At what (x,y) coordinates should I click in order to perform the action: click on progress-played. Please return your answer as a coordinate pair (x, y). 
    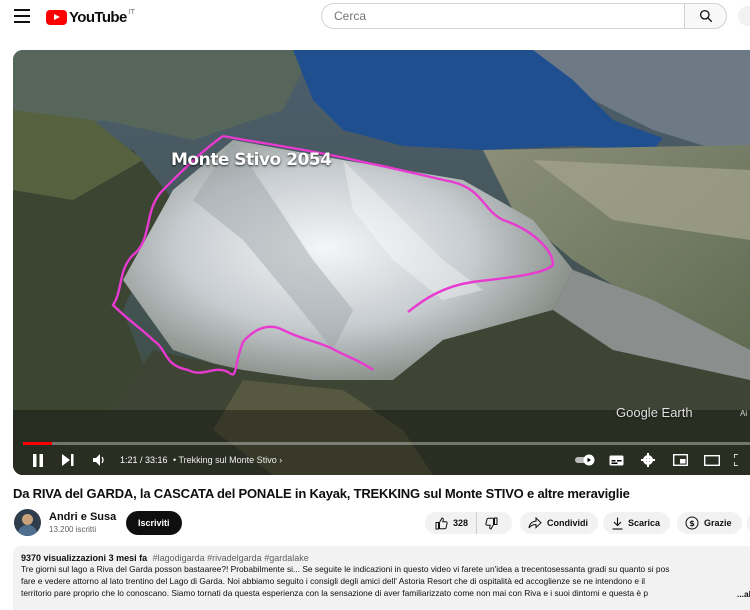
    Looking at the image, I should click on (38, 443).